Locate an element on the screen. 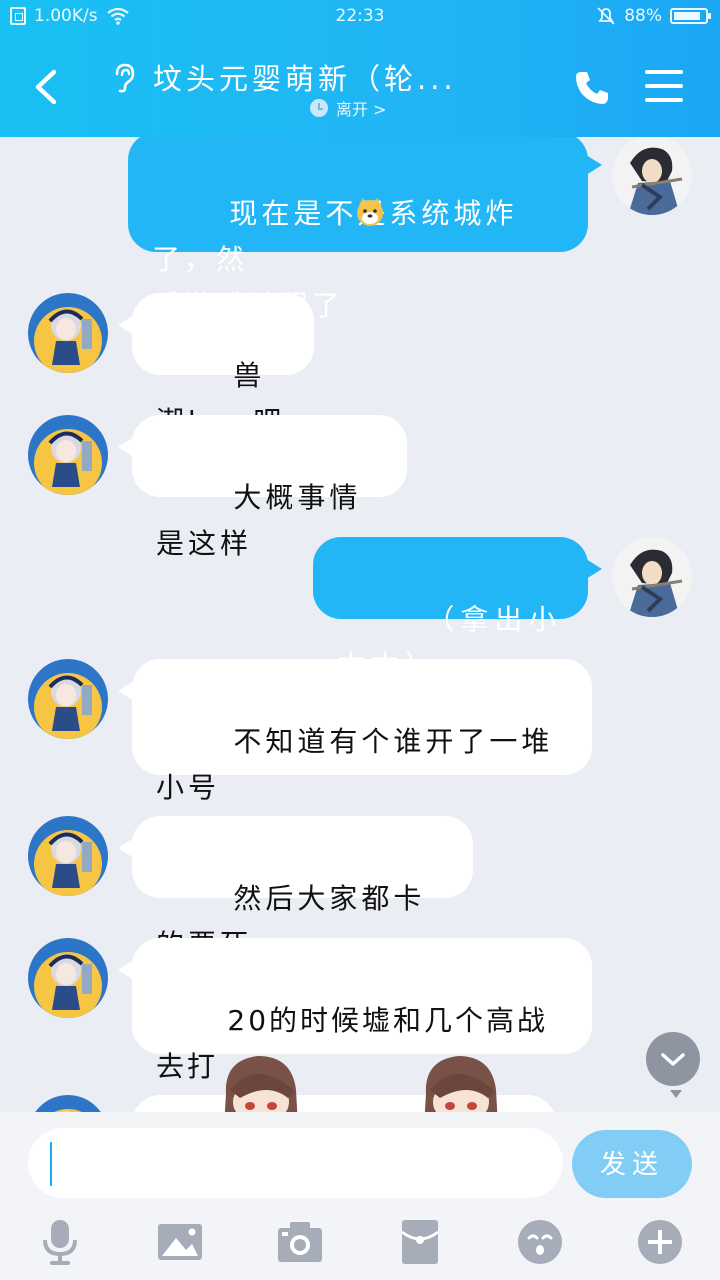  composer-bar: 发送 is located at coordinates (360, 1196).